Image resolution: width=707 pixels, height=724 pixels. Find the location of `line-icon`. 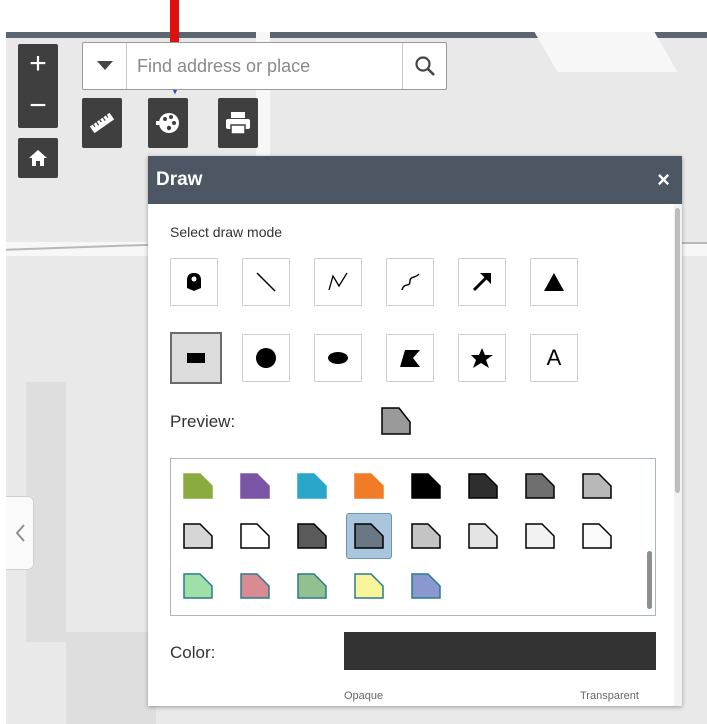

line-icon is located at coordinates (266, 282).